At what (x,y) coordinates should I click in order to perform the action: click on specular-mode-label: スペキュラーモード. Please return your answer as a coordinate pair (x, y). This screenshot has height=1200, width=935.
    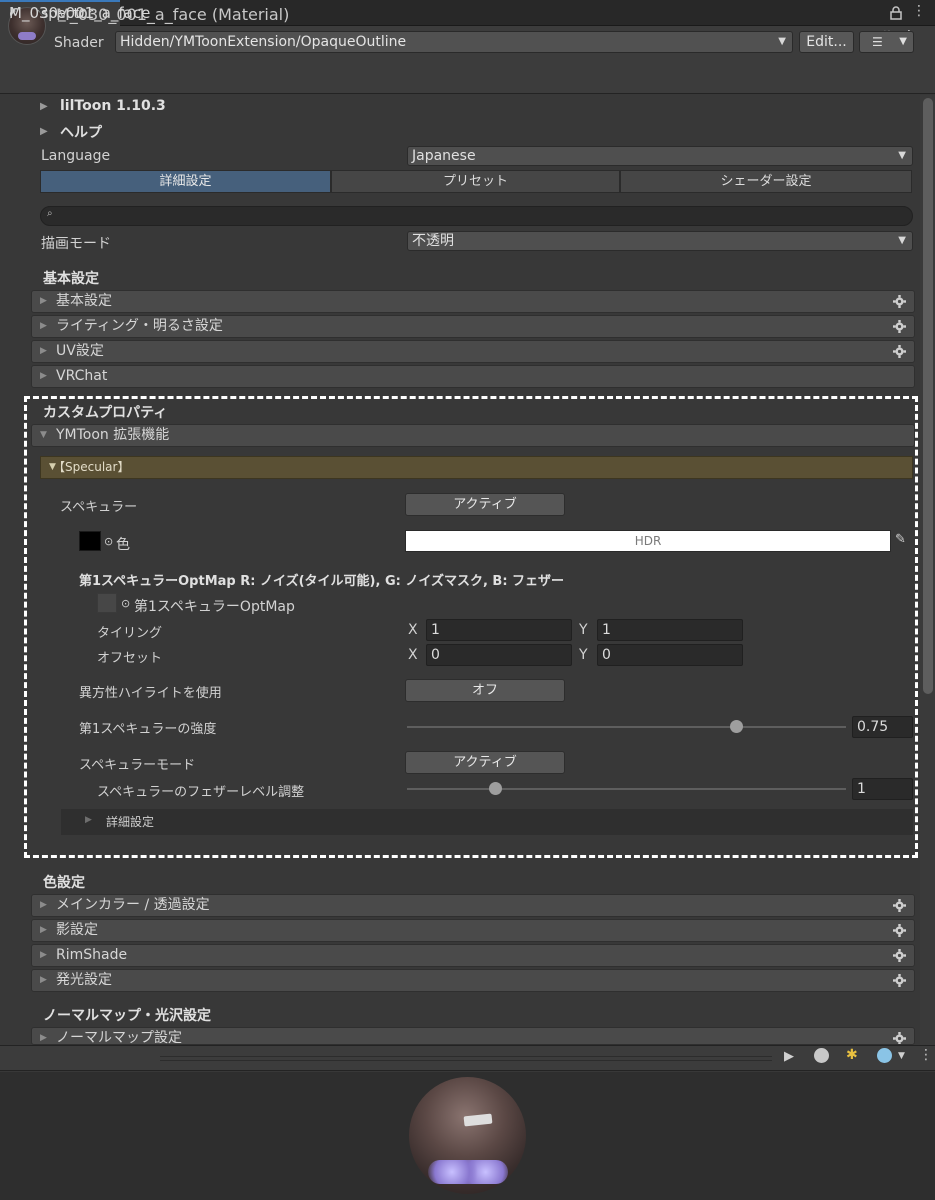
    Looking at the image, I should click on (137, 765).